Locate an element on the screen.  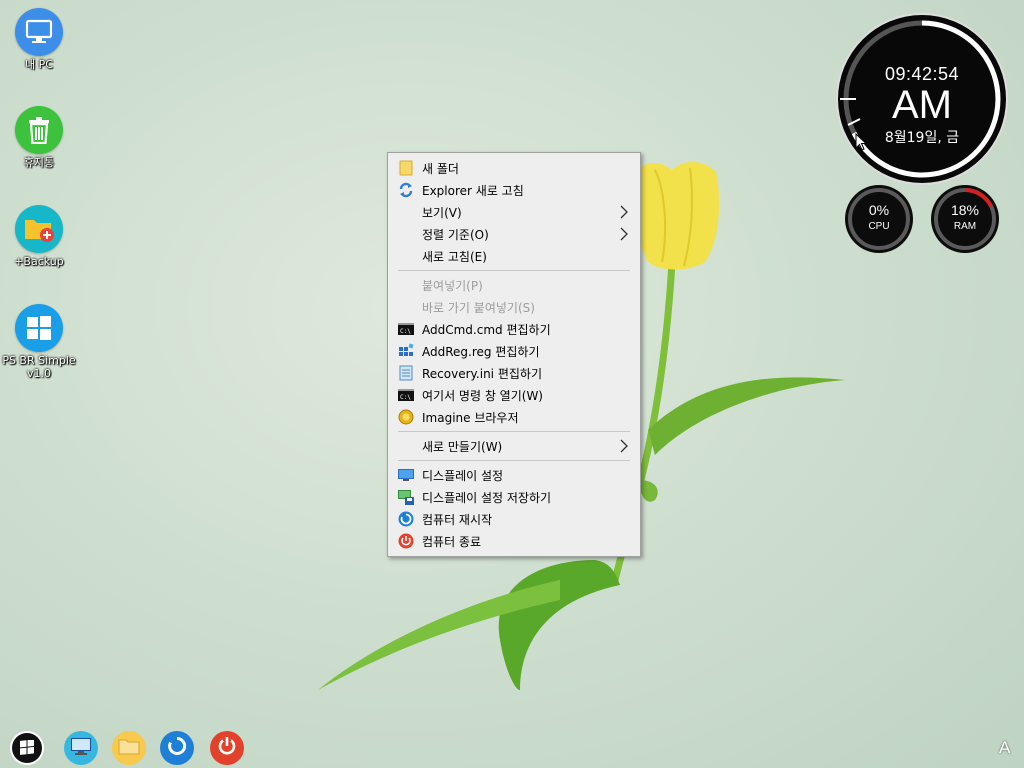
refresh-icon is located at coordinates (406, 190).